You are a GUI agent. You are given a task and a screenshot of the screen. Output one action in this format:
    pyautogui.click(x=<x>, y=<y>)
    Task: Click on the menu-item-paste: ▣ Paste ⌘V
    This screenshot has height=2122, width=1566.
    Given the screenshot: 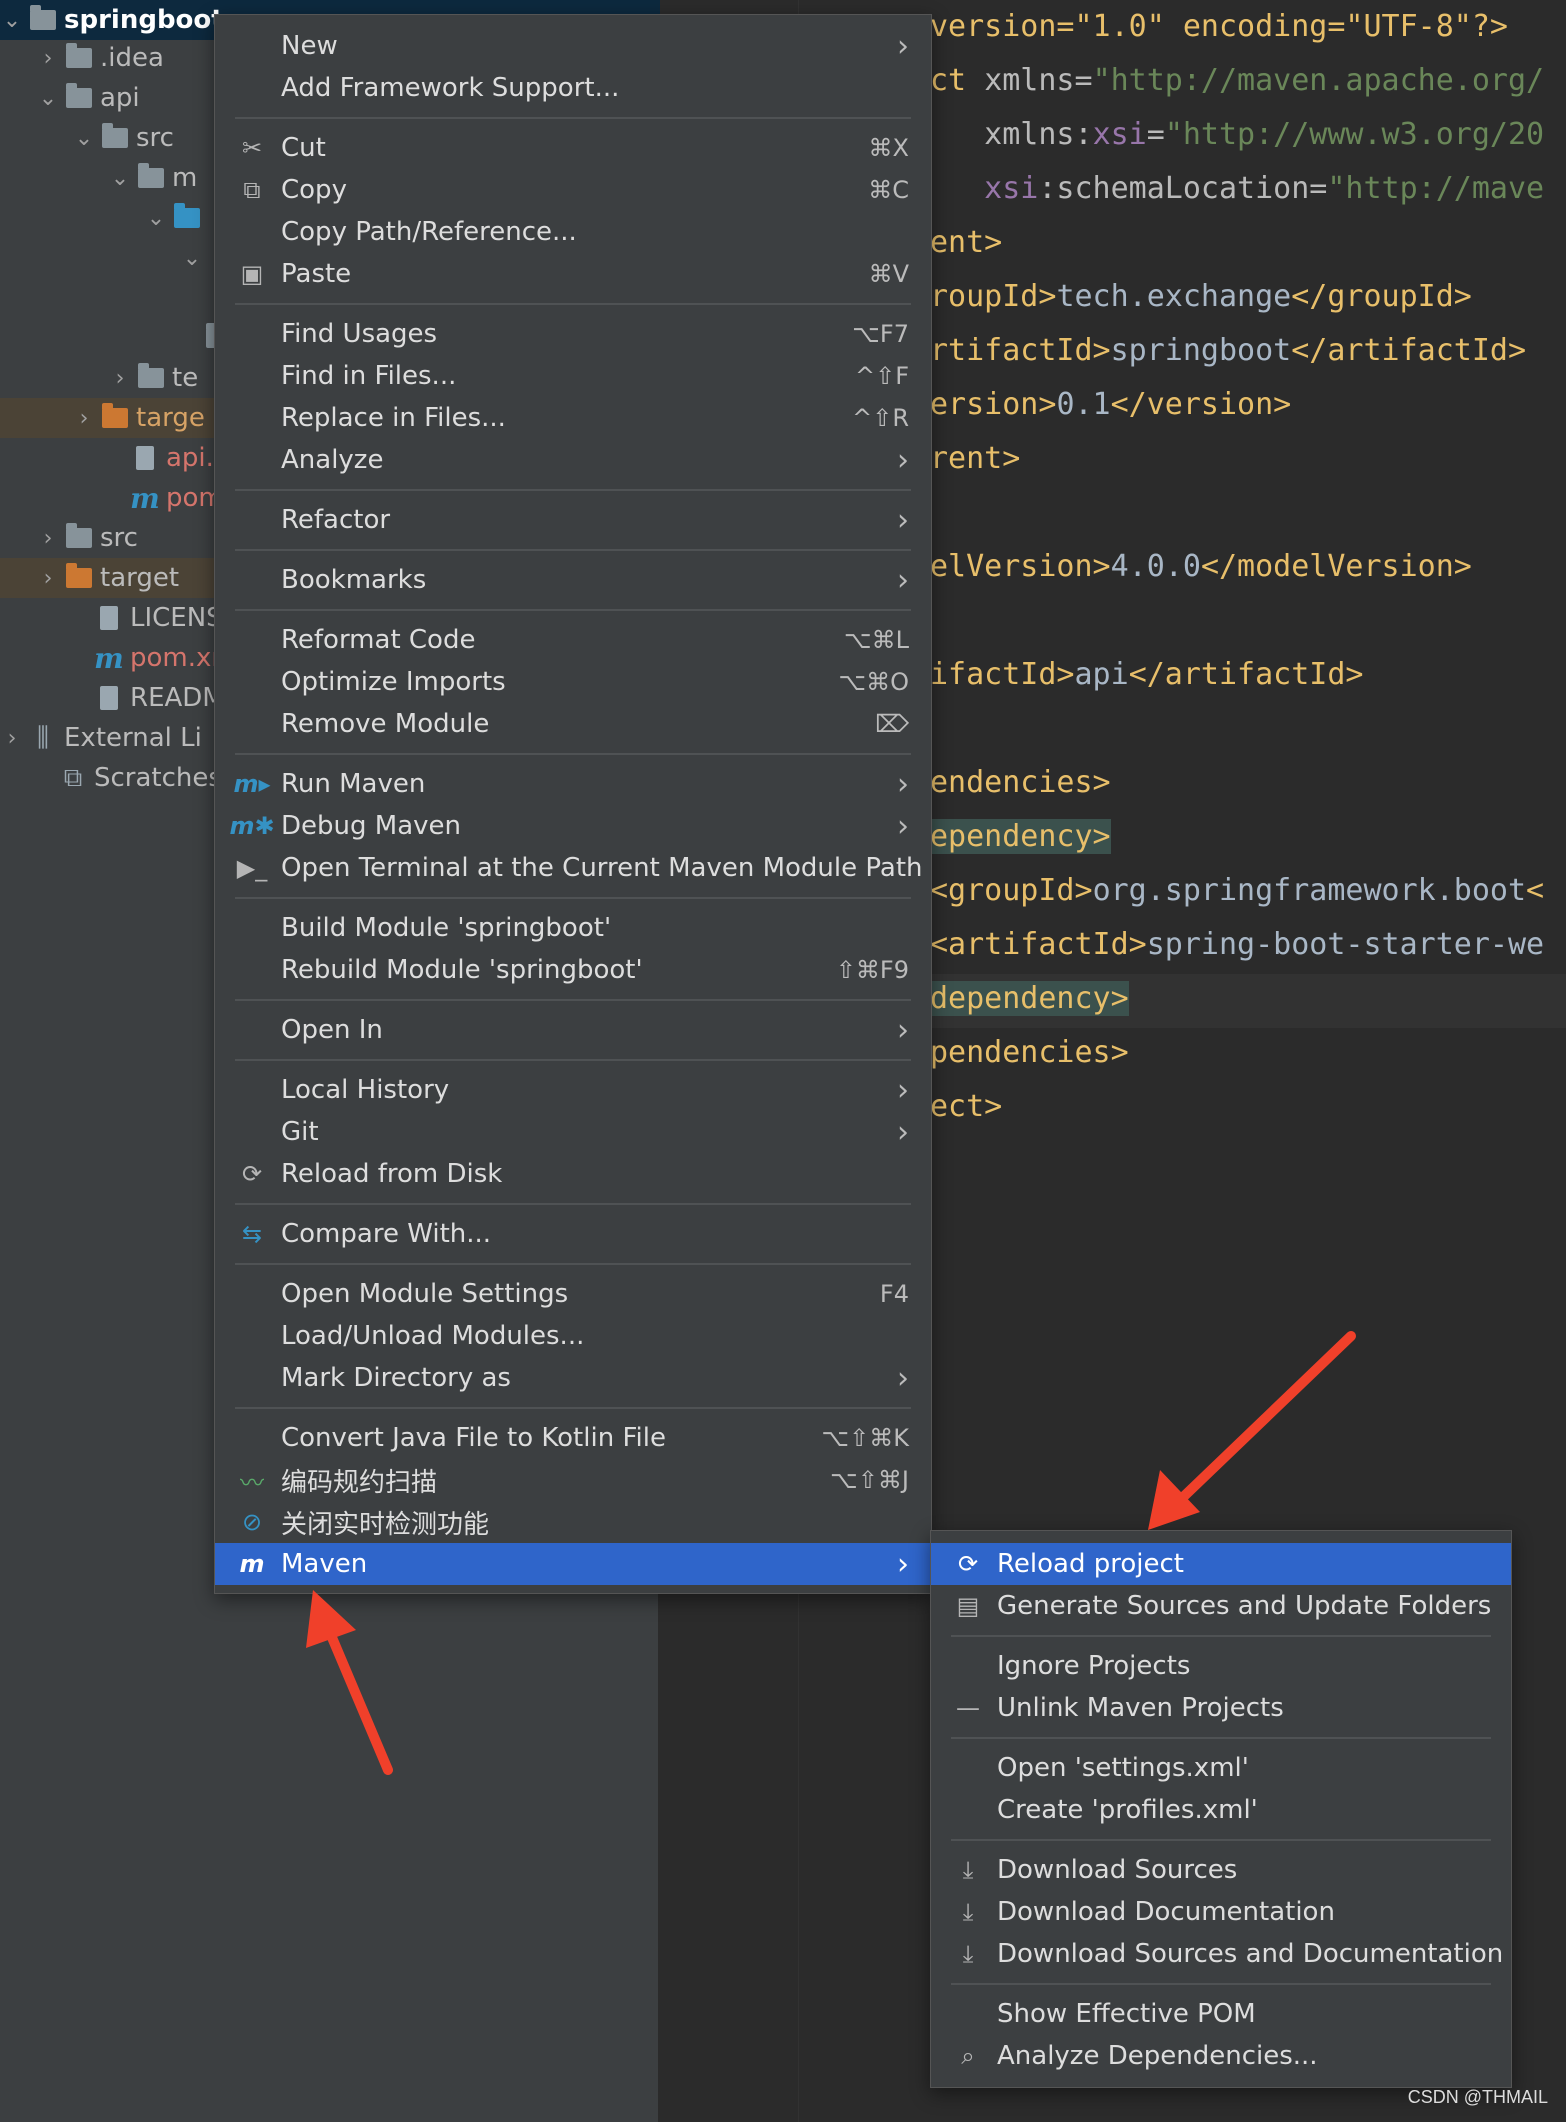 What is the action you would take?
    pyautogui.click(x=573, y=274)
    